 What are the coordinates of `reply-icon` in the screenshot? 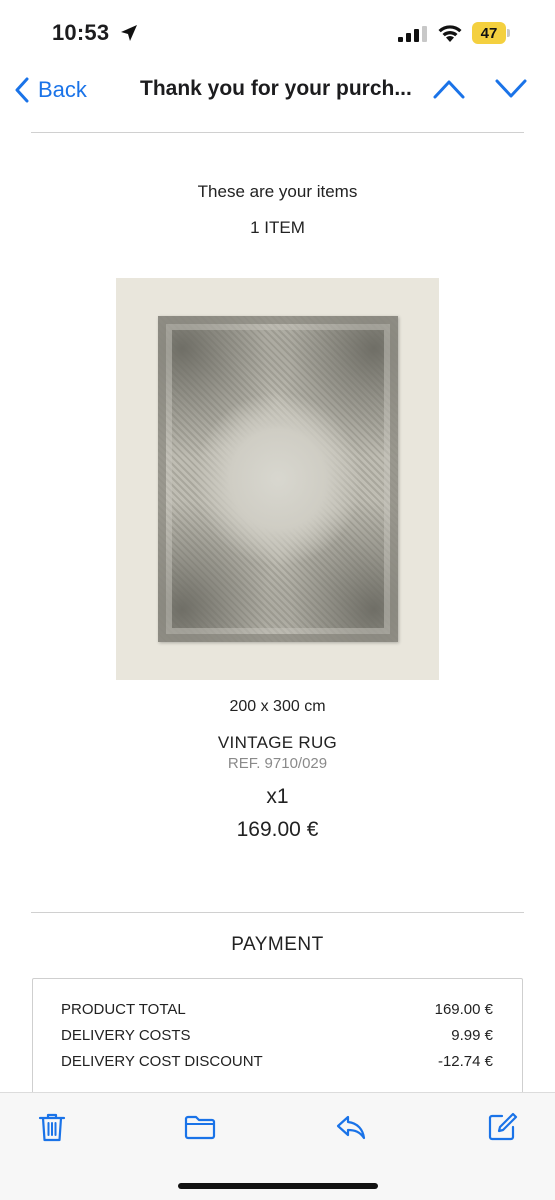 It's located at (351, 1127).